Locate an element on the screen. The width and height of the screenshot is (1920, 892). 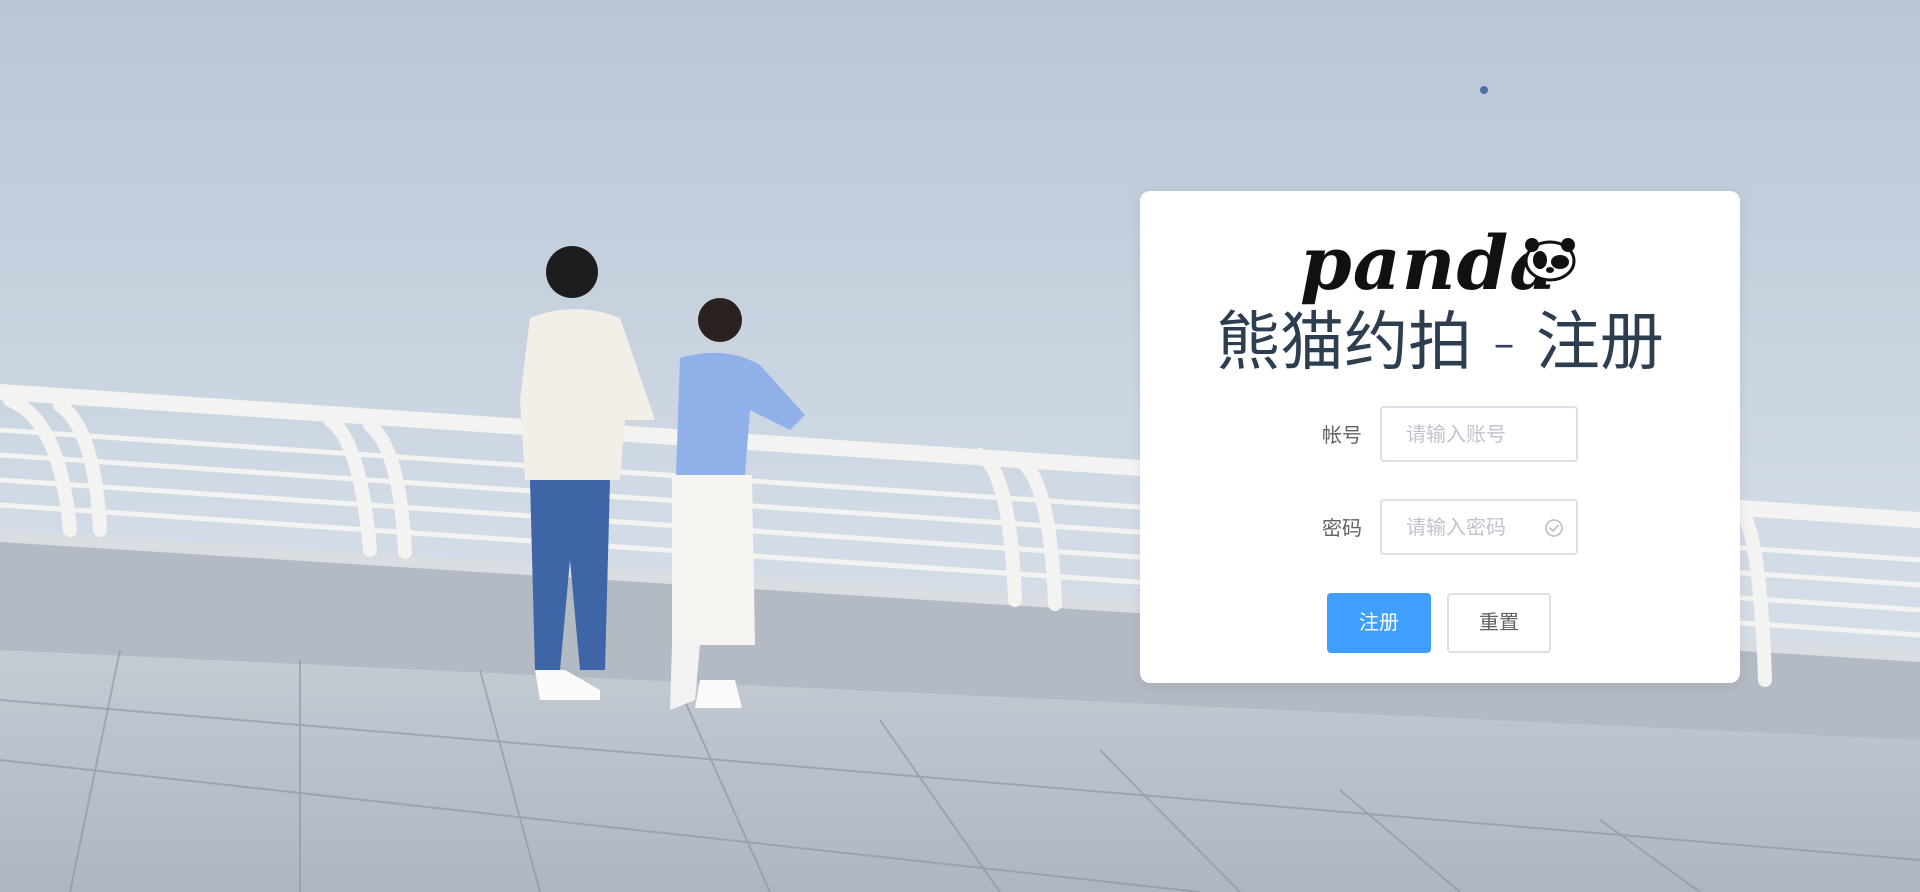
logo-text: panda is located at coordinates (1429, 264).